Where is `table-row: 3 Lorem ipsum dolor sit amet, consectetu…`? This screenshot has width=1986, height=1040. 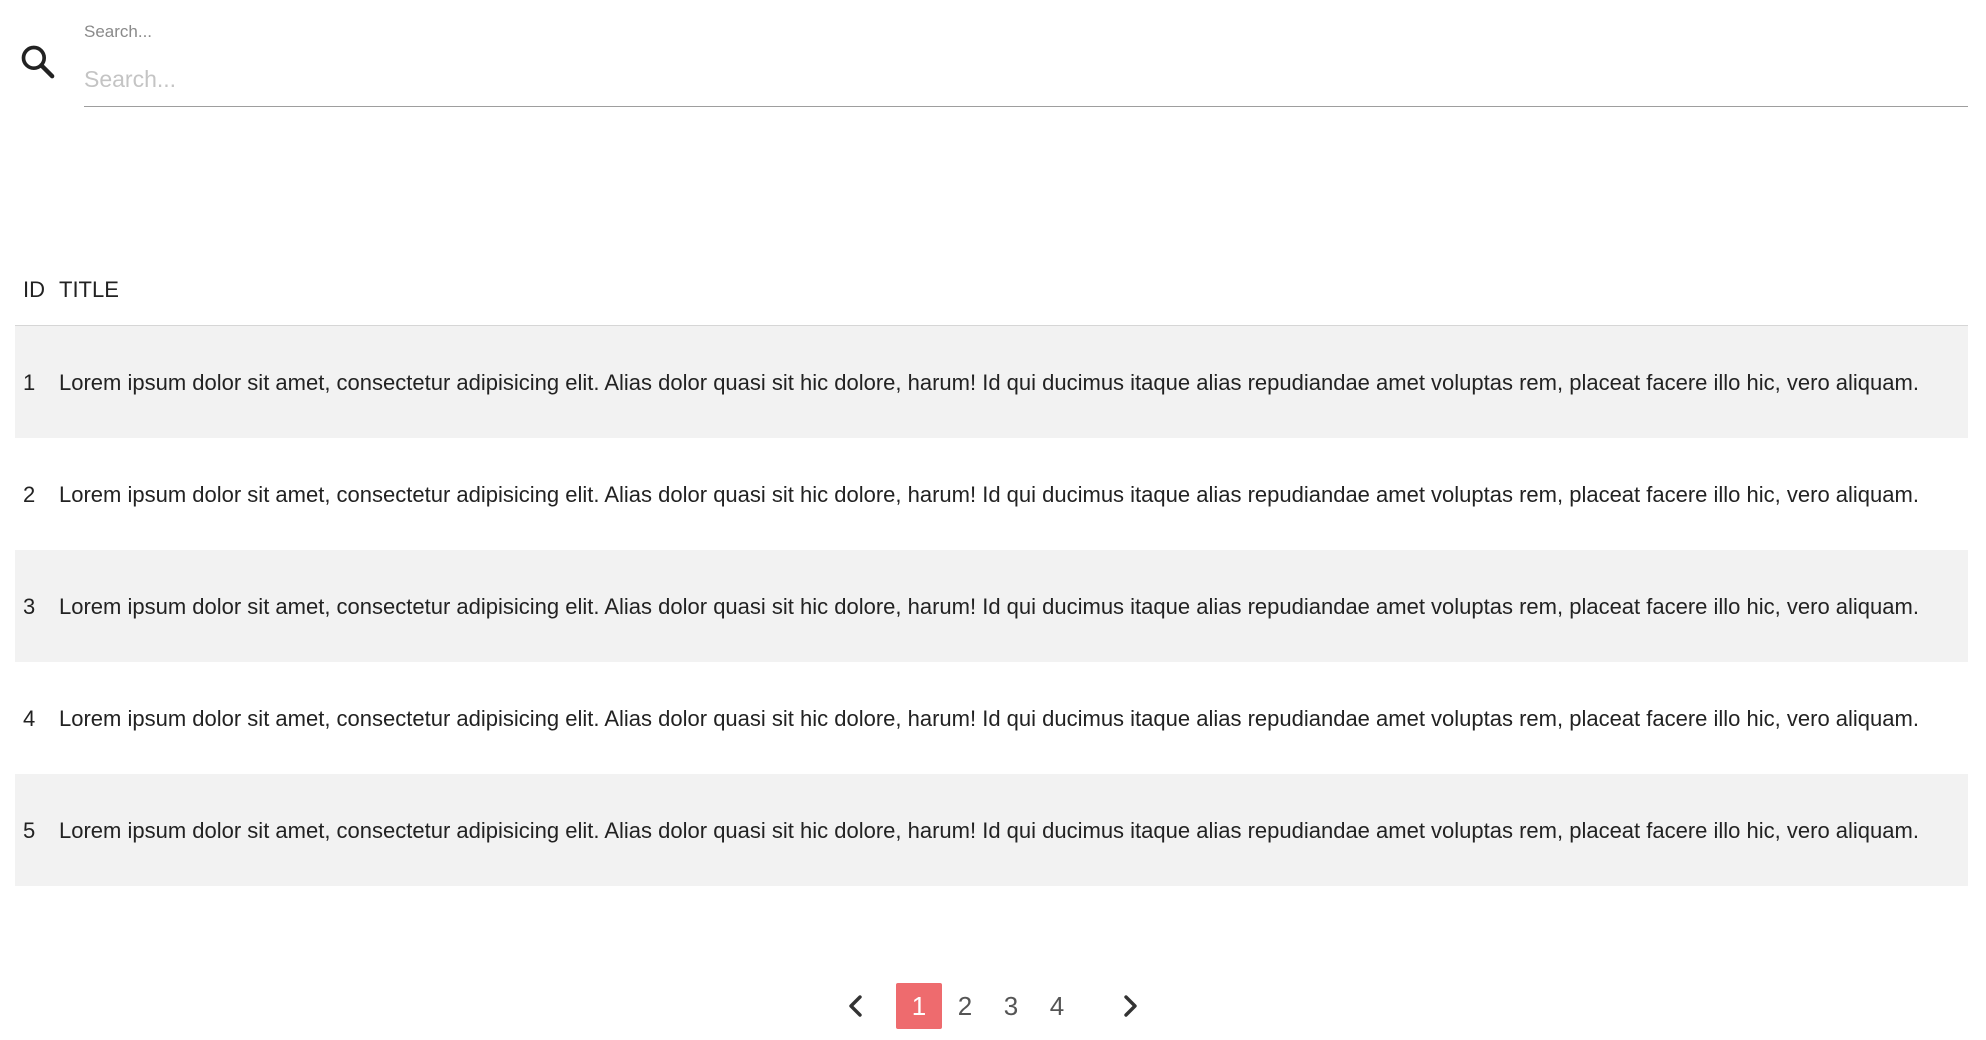 table-row: 3 Lorem ipsum dolor sit amet, consectetu… is located at coordinates (991, 606).